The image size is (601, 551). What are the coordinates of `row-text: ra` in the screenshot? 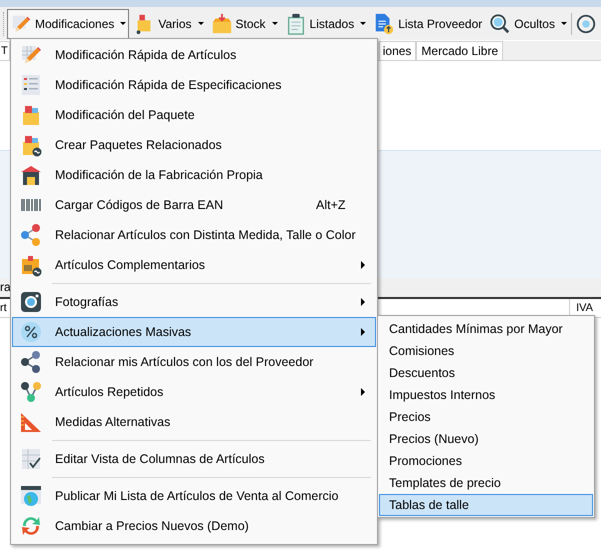 It's located at (5, 287).